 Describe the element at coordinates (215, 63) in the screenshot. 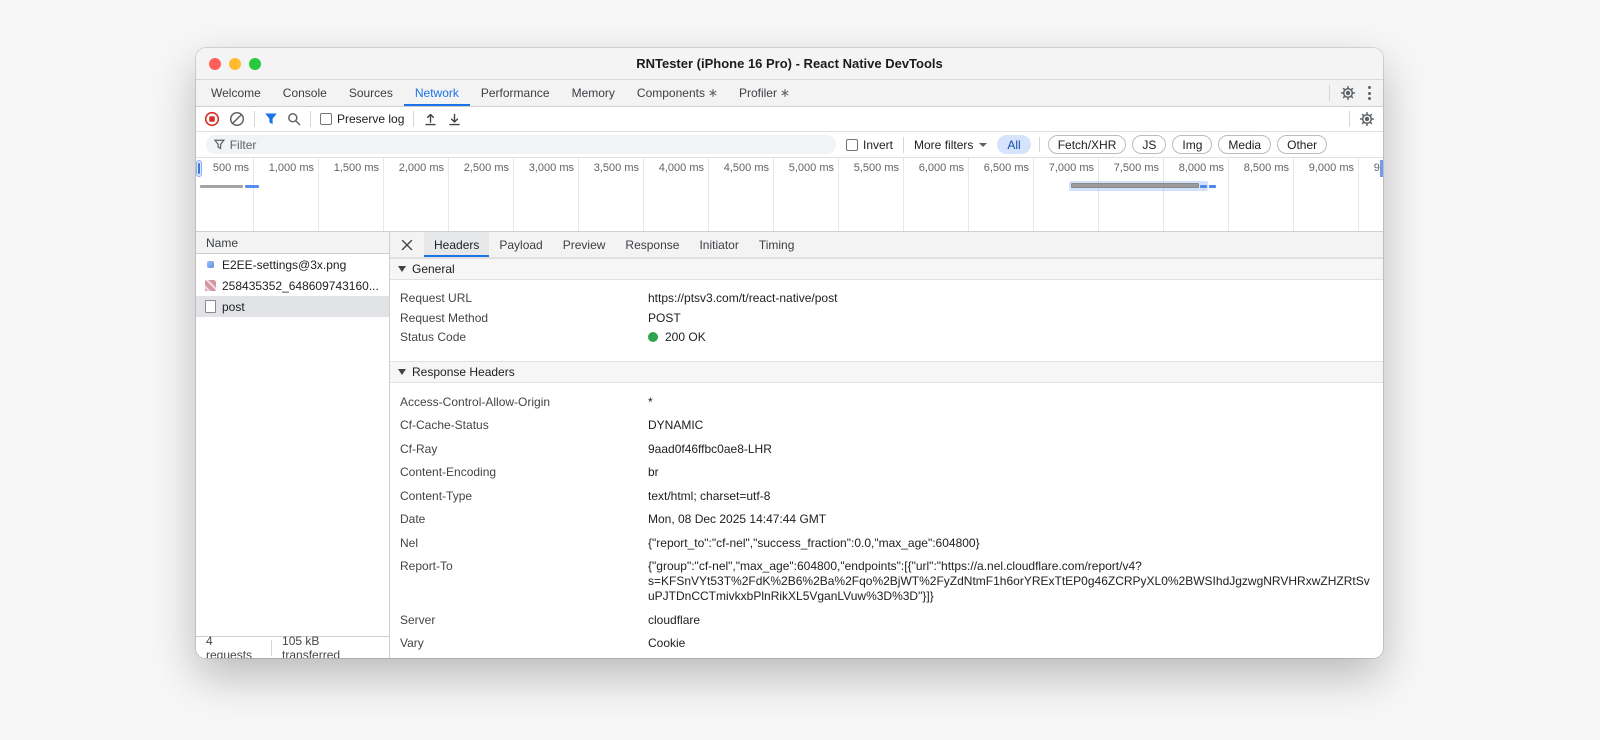

I see `close-window-button` at that location.